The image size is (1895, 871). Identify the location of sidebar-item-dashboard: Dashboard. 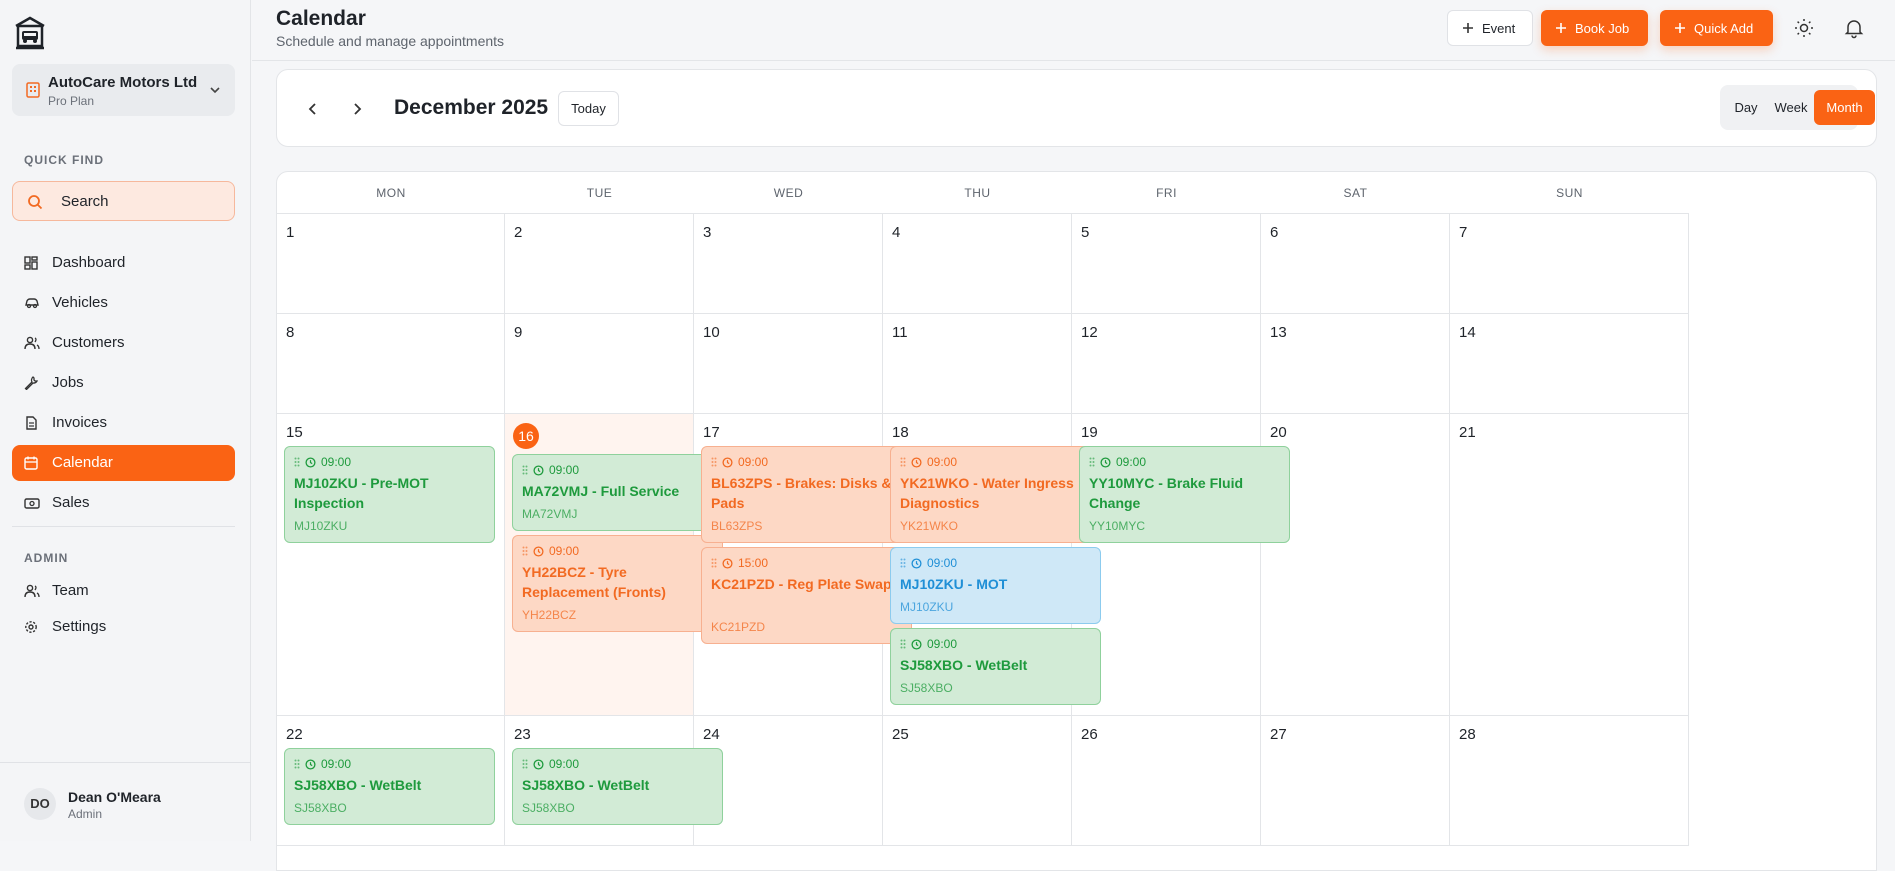
(123, 263).